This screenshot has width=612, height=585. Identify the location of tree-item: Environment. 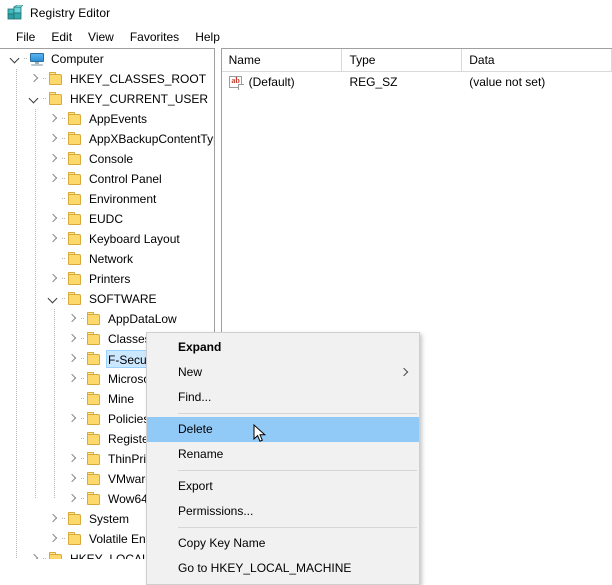
(107, 199).